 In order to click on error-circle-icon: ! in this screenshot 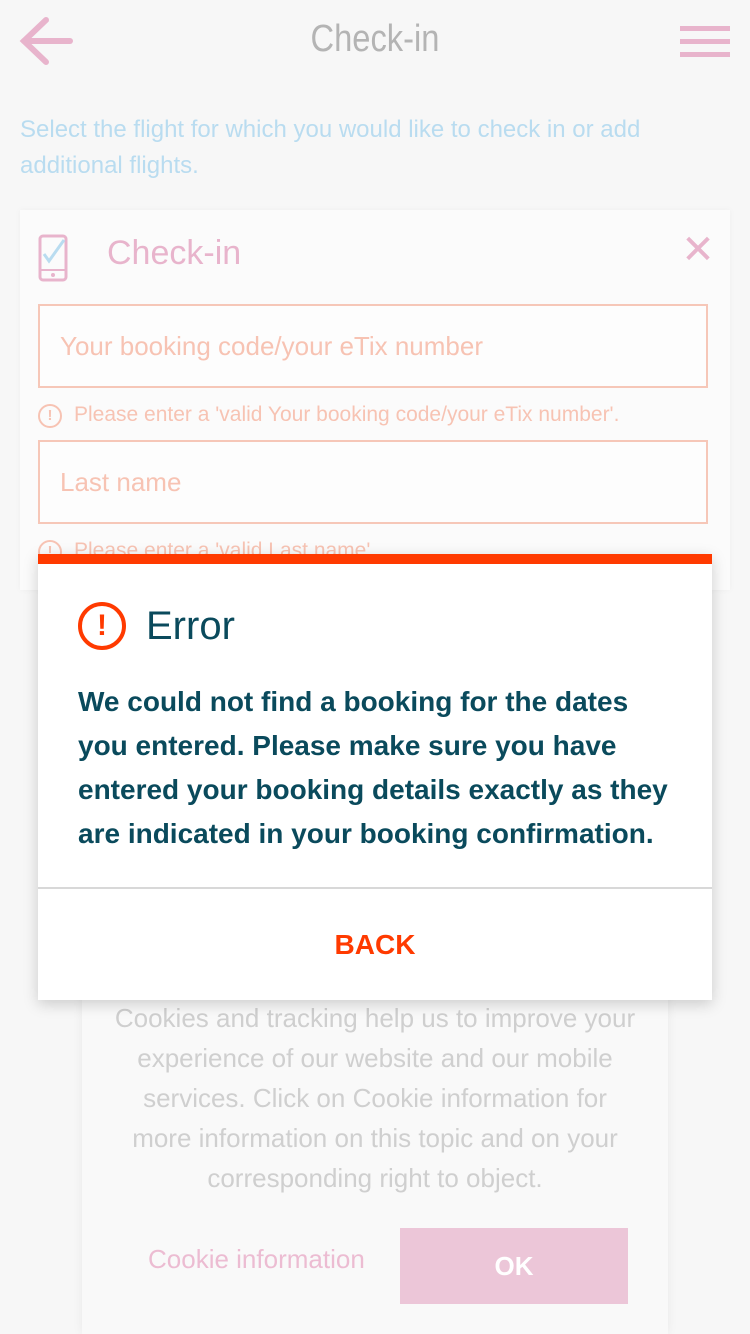, I will do `click(50, 416)`.